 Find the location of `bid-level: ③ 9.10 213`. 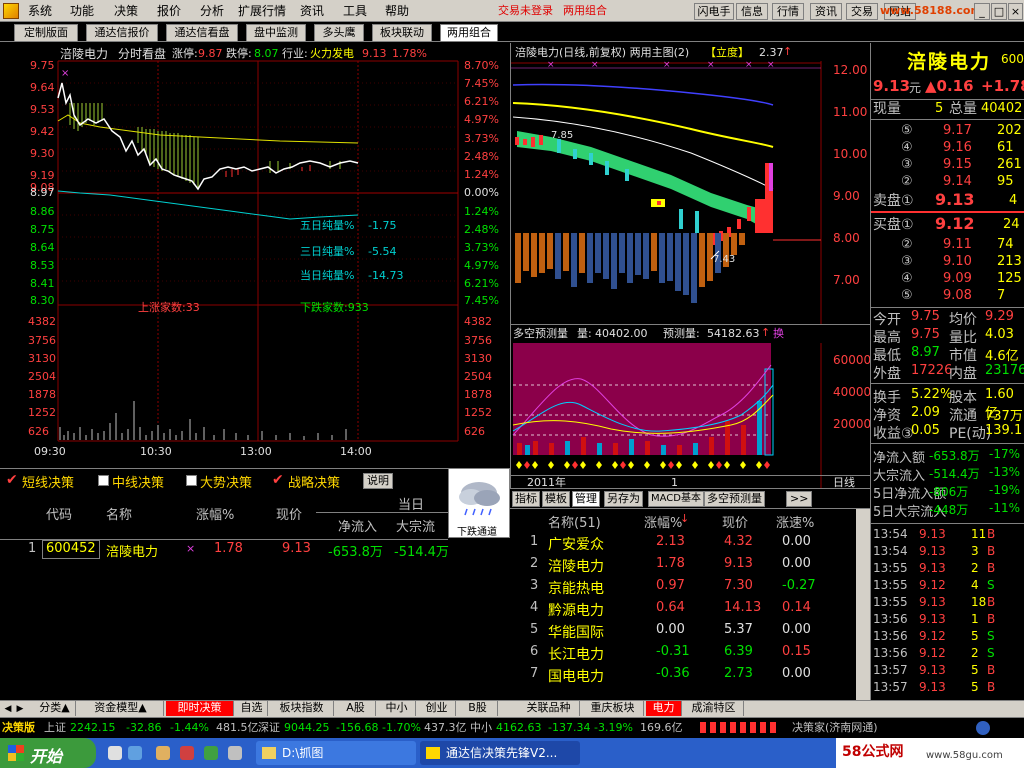

bid-level: ③ 9.10 213 is located at coordinates (947, 262).